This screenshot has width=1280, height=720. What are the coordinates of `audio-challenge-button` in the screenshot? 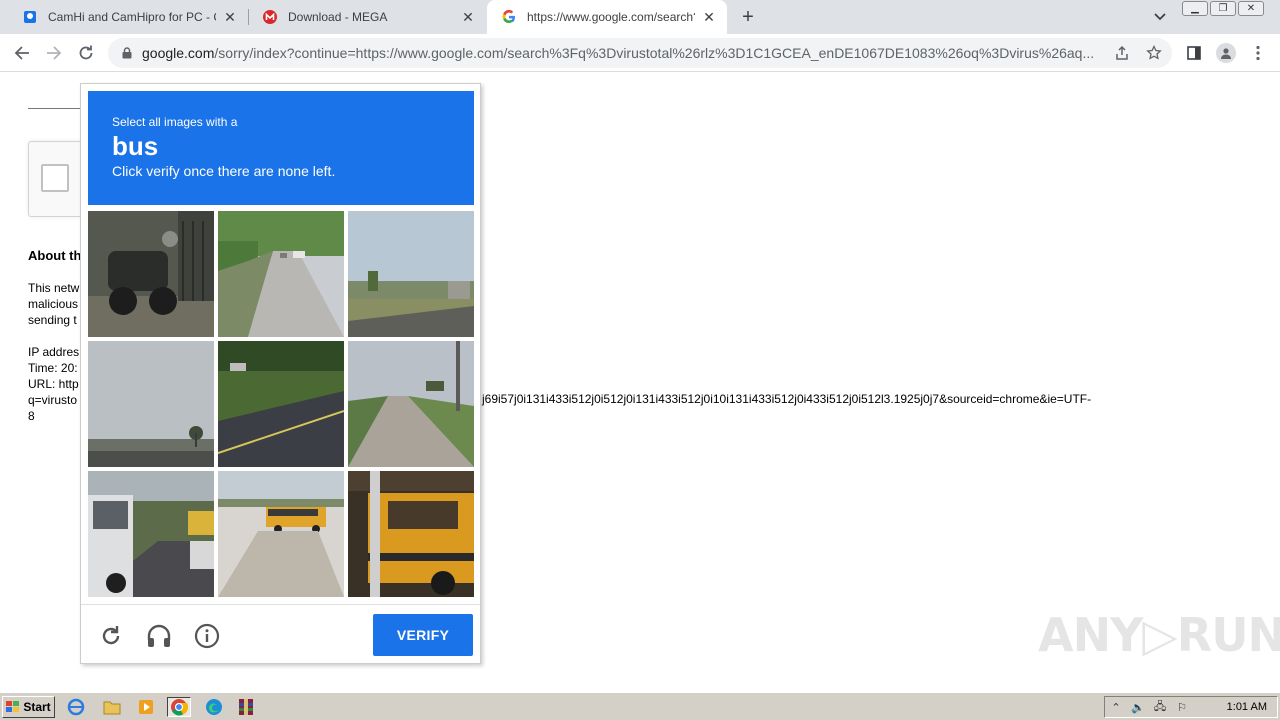 It's located at (159, 636).